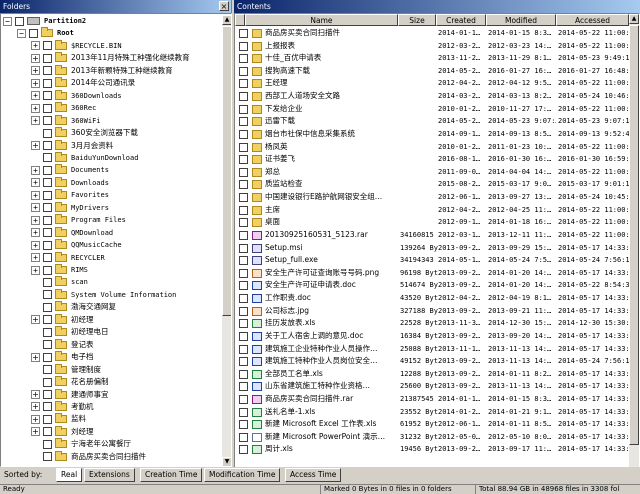 Image resolution: width=640 pixels, height=494 pixels. Describe the element at coordinates (59, 282) in the screenshot. I see `tree-item: scan` at that location.